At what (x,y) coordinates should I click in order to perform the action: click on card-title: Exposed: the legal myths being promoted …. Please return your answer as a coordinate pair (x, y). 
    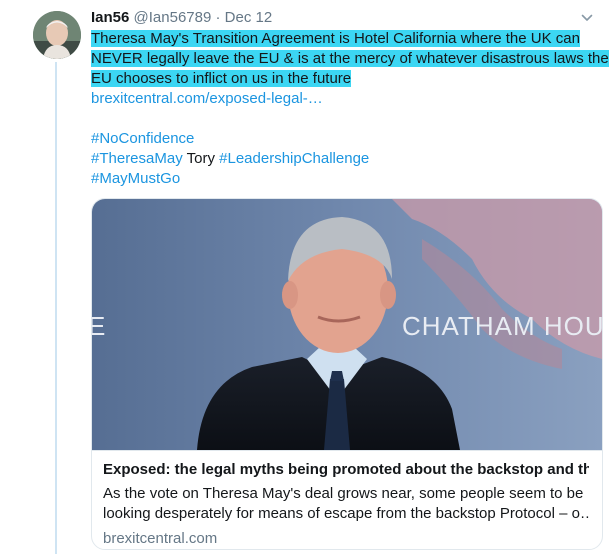
    Looking at the image, I should click on (346, 469).